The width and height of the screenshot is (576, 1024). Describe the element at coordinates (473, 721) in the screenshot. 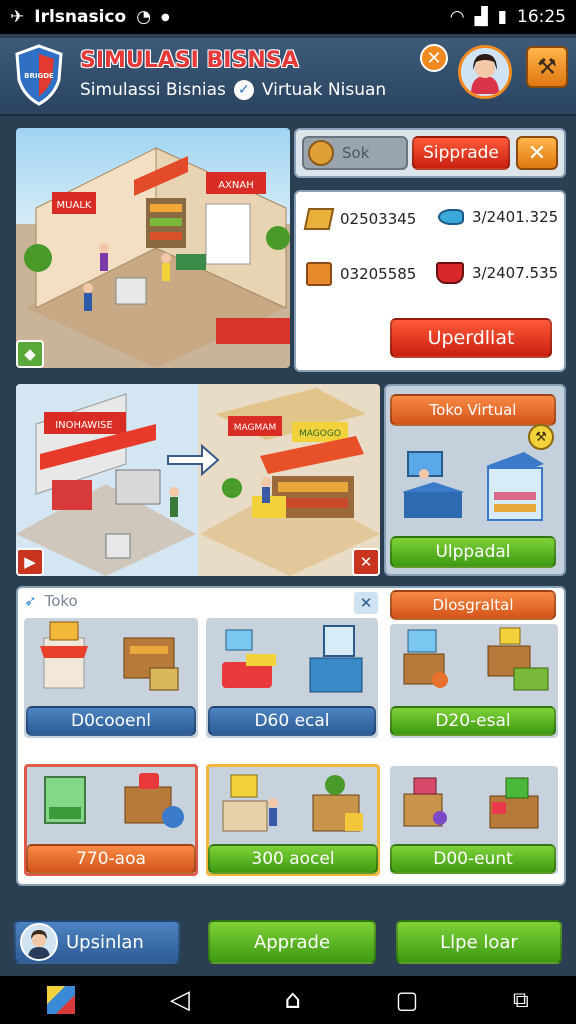

I see `shop-item-button: D20-esal` at that location.